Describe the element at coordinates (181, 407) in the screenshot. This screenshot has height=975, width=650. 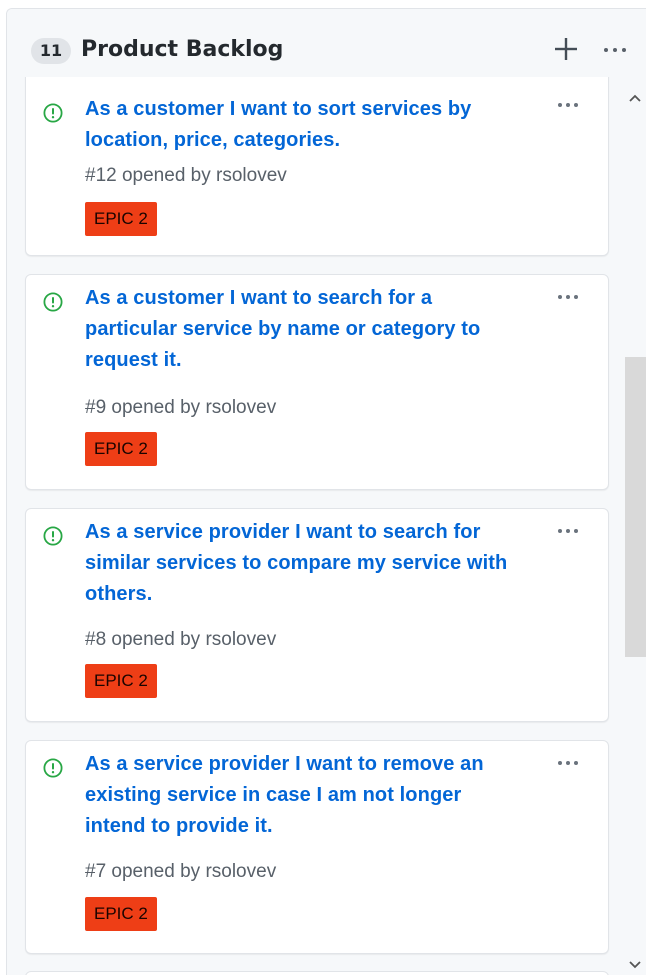
I see `issue-meta: #9 opened by rsolovev` at that location.